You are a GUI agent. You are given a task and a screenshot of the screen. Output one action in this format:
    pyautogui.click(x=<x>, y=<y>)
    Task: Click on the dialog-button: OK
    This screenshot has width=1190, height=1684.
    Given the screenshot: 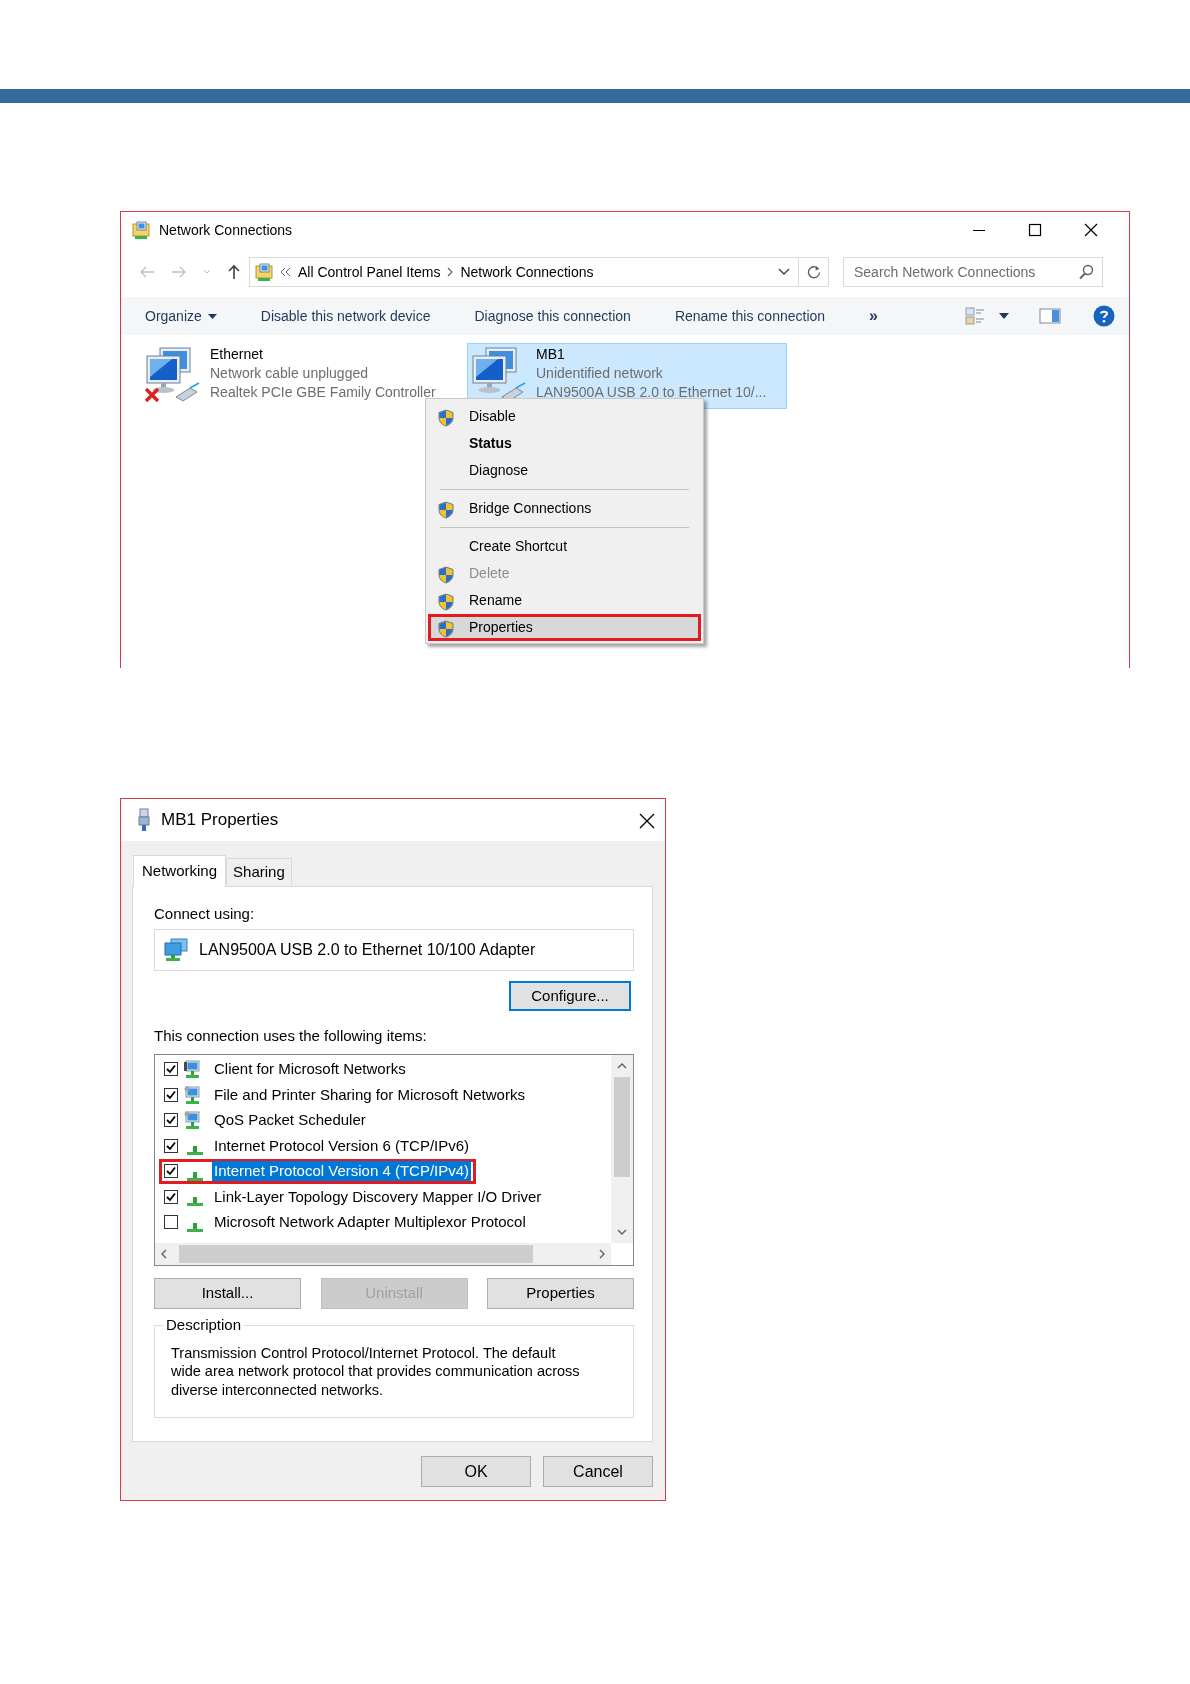 What is the action you would take?
    pyautogui.click(x=476, y=1471)
    